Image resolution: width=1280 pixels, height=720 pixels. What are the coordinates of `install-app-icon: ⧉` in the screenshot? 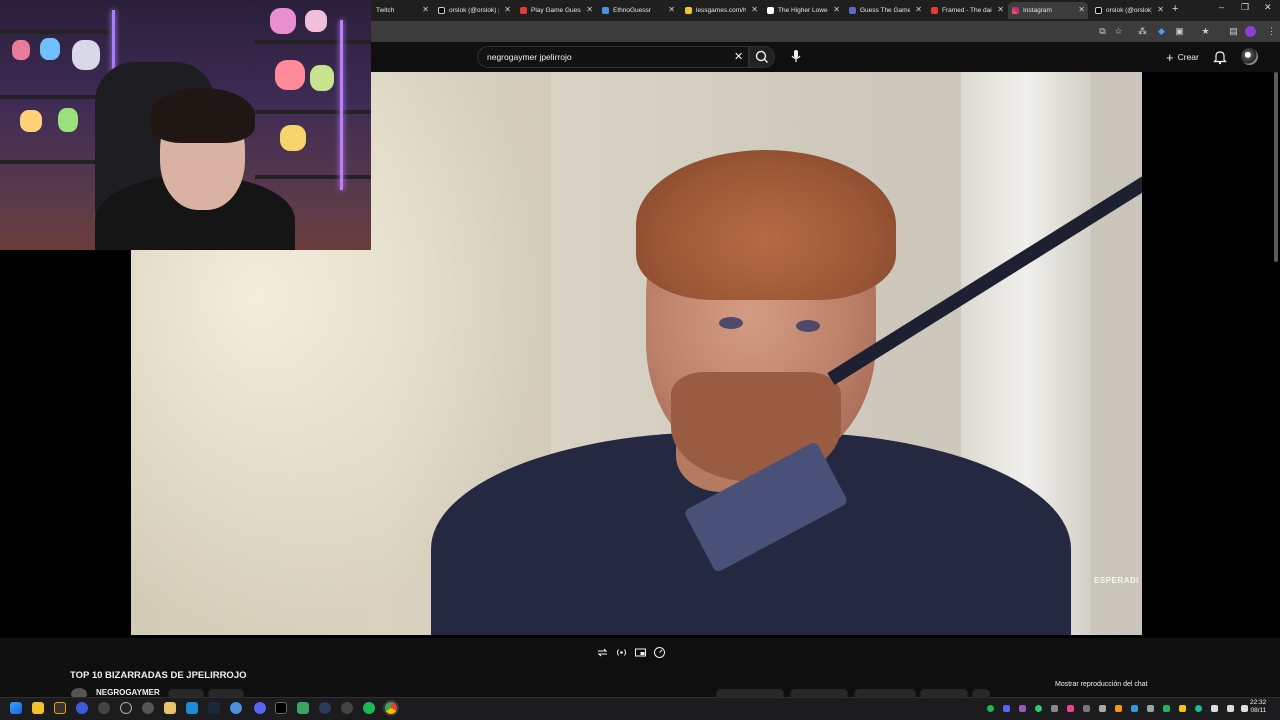 It's located at (1102, 31).